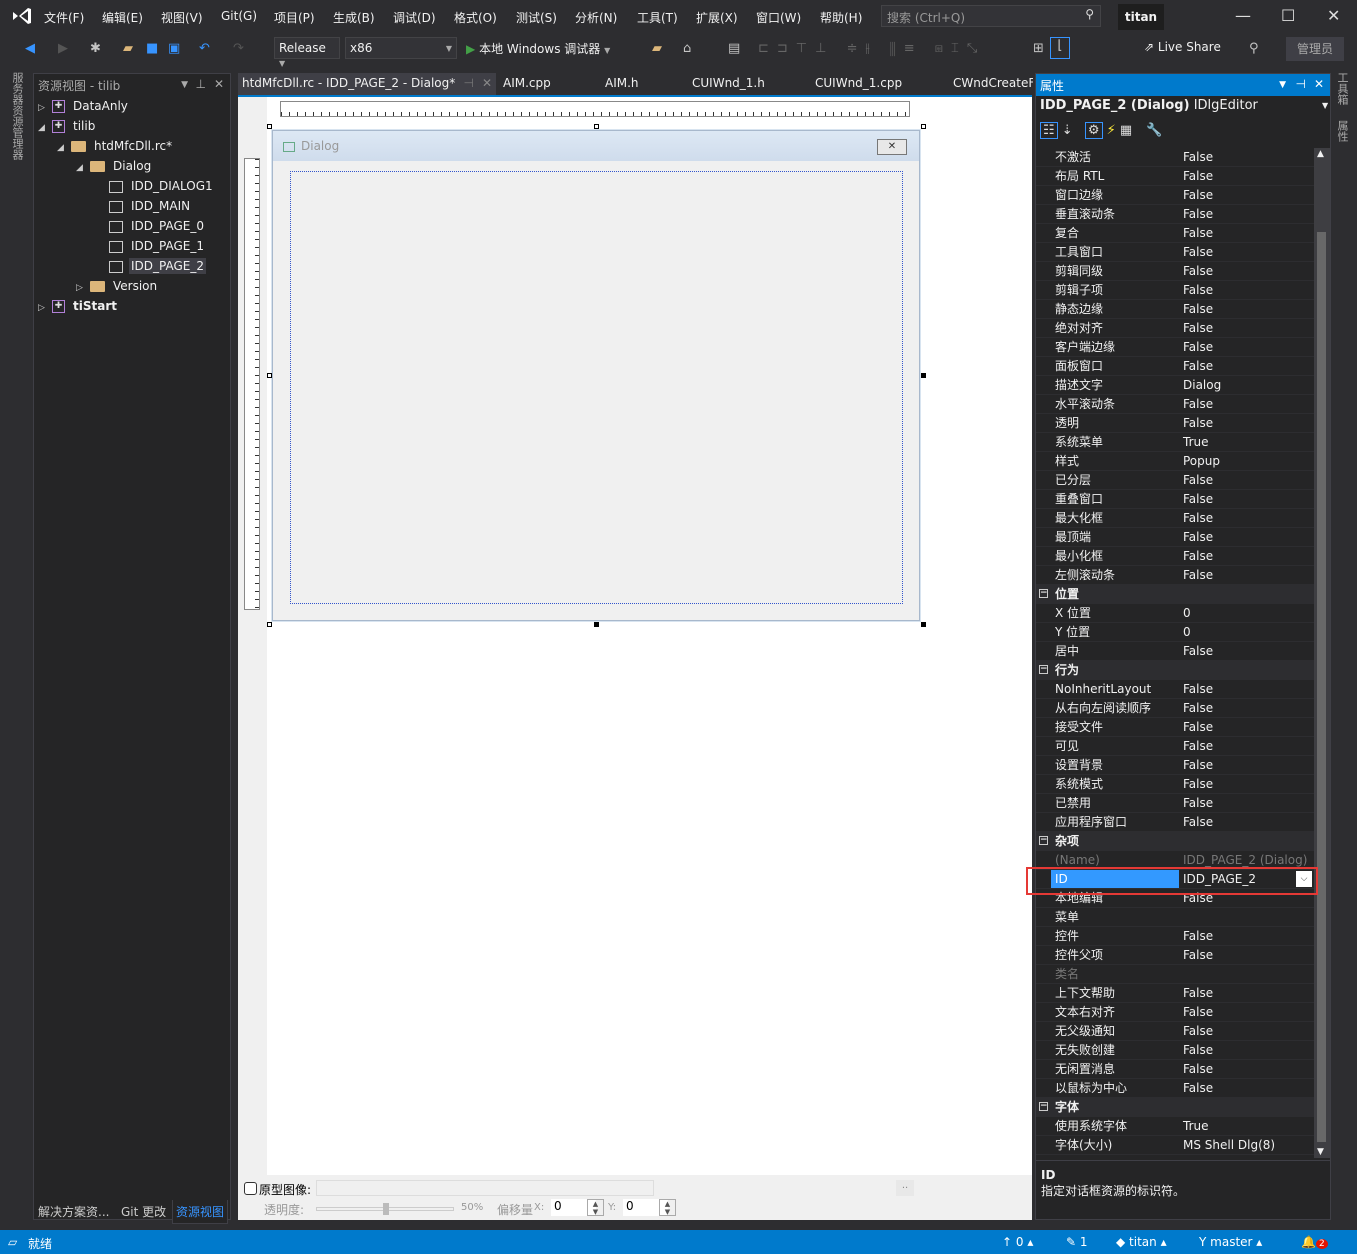 This screenshot has height=1254, width=1357. I want to click on property-row: 水平滚动条 False, so click(1175, 404).